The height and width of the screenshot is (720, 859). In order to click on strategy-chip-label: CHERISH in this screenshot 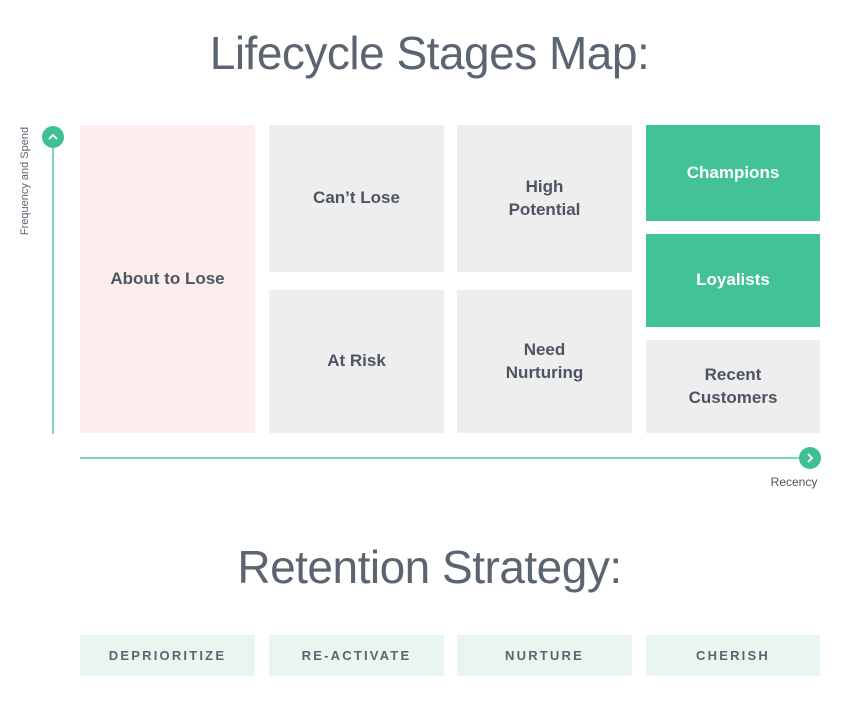, I will do `click(733, 655)`.